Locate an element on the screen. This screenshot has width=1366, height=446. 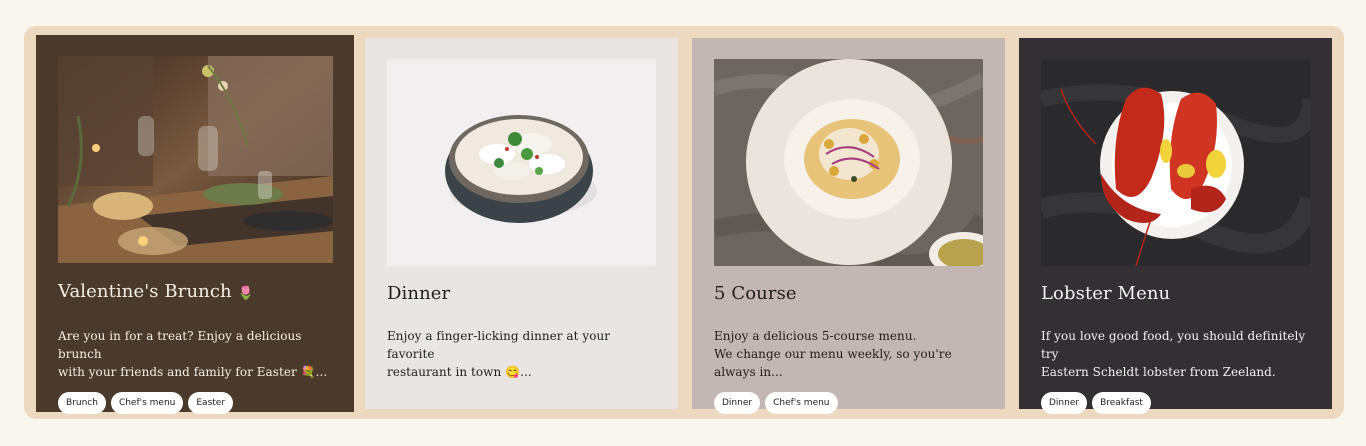
tag-list: Dinner Chef's menu is located at coordinates (848, 403).